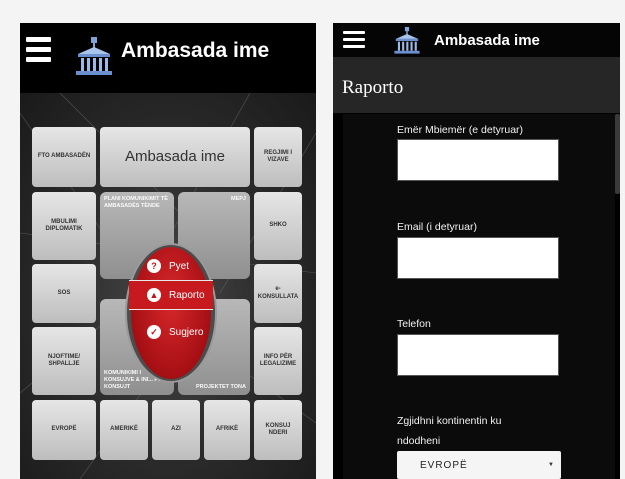  Describe the element at coordinates (278, 157) in the screenshot. I see `tile-regjimi-i-vizave: REGJIMI I VIZAVE` at that location.